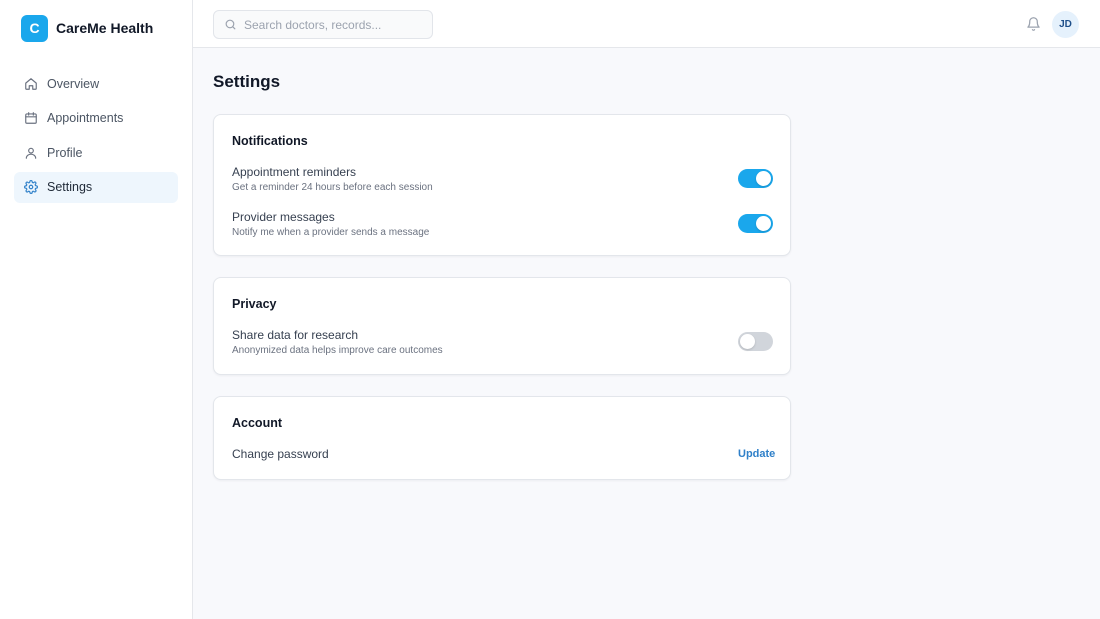  Describe the element at coordinates (254, 304) in the screenshot. I see `card-title: Privacy` at that location.